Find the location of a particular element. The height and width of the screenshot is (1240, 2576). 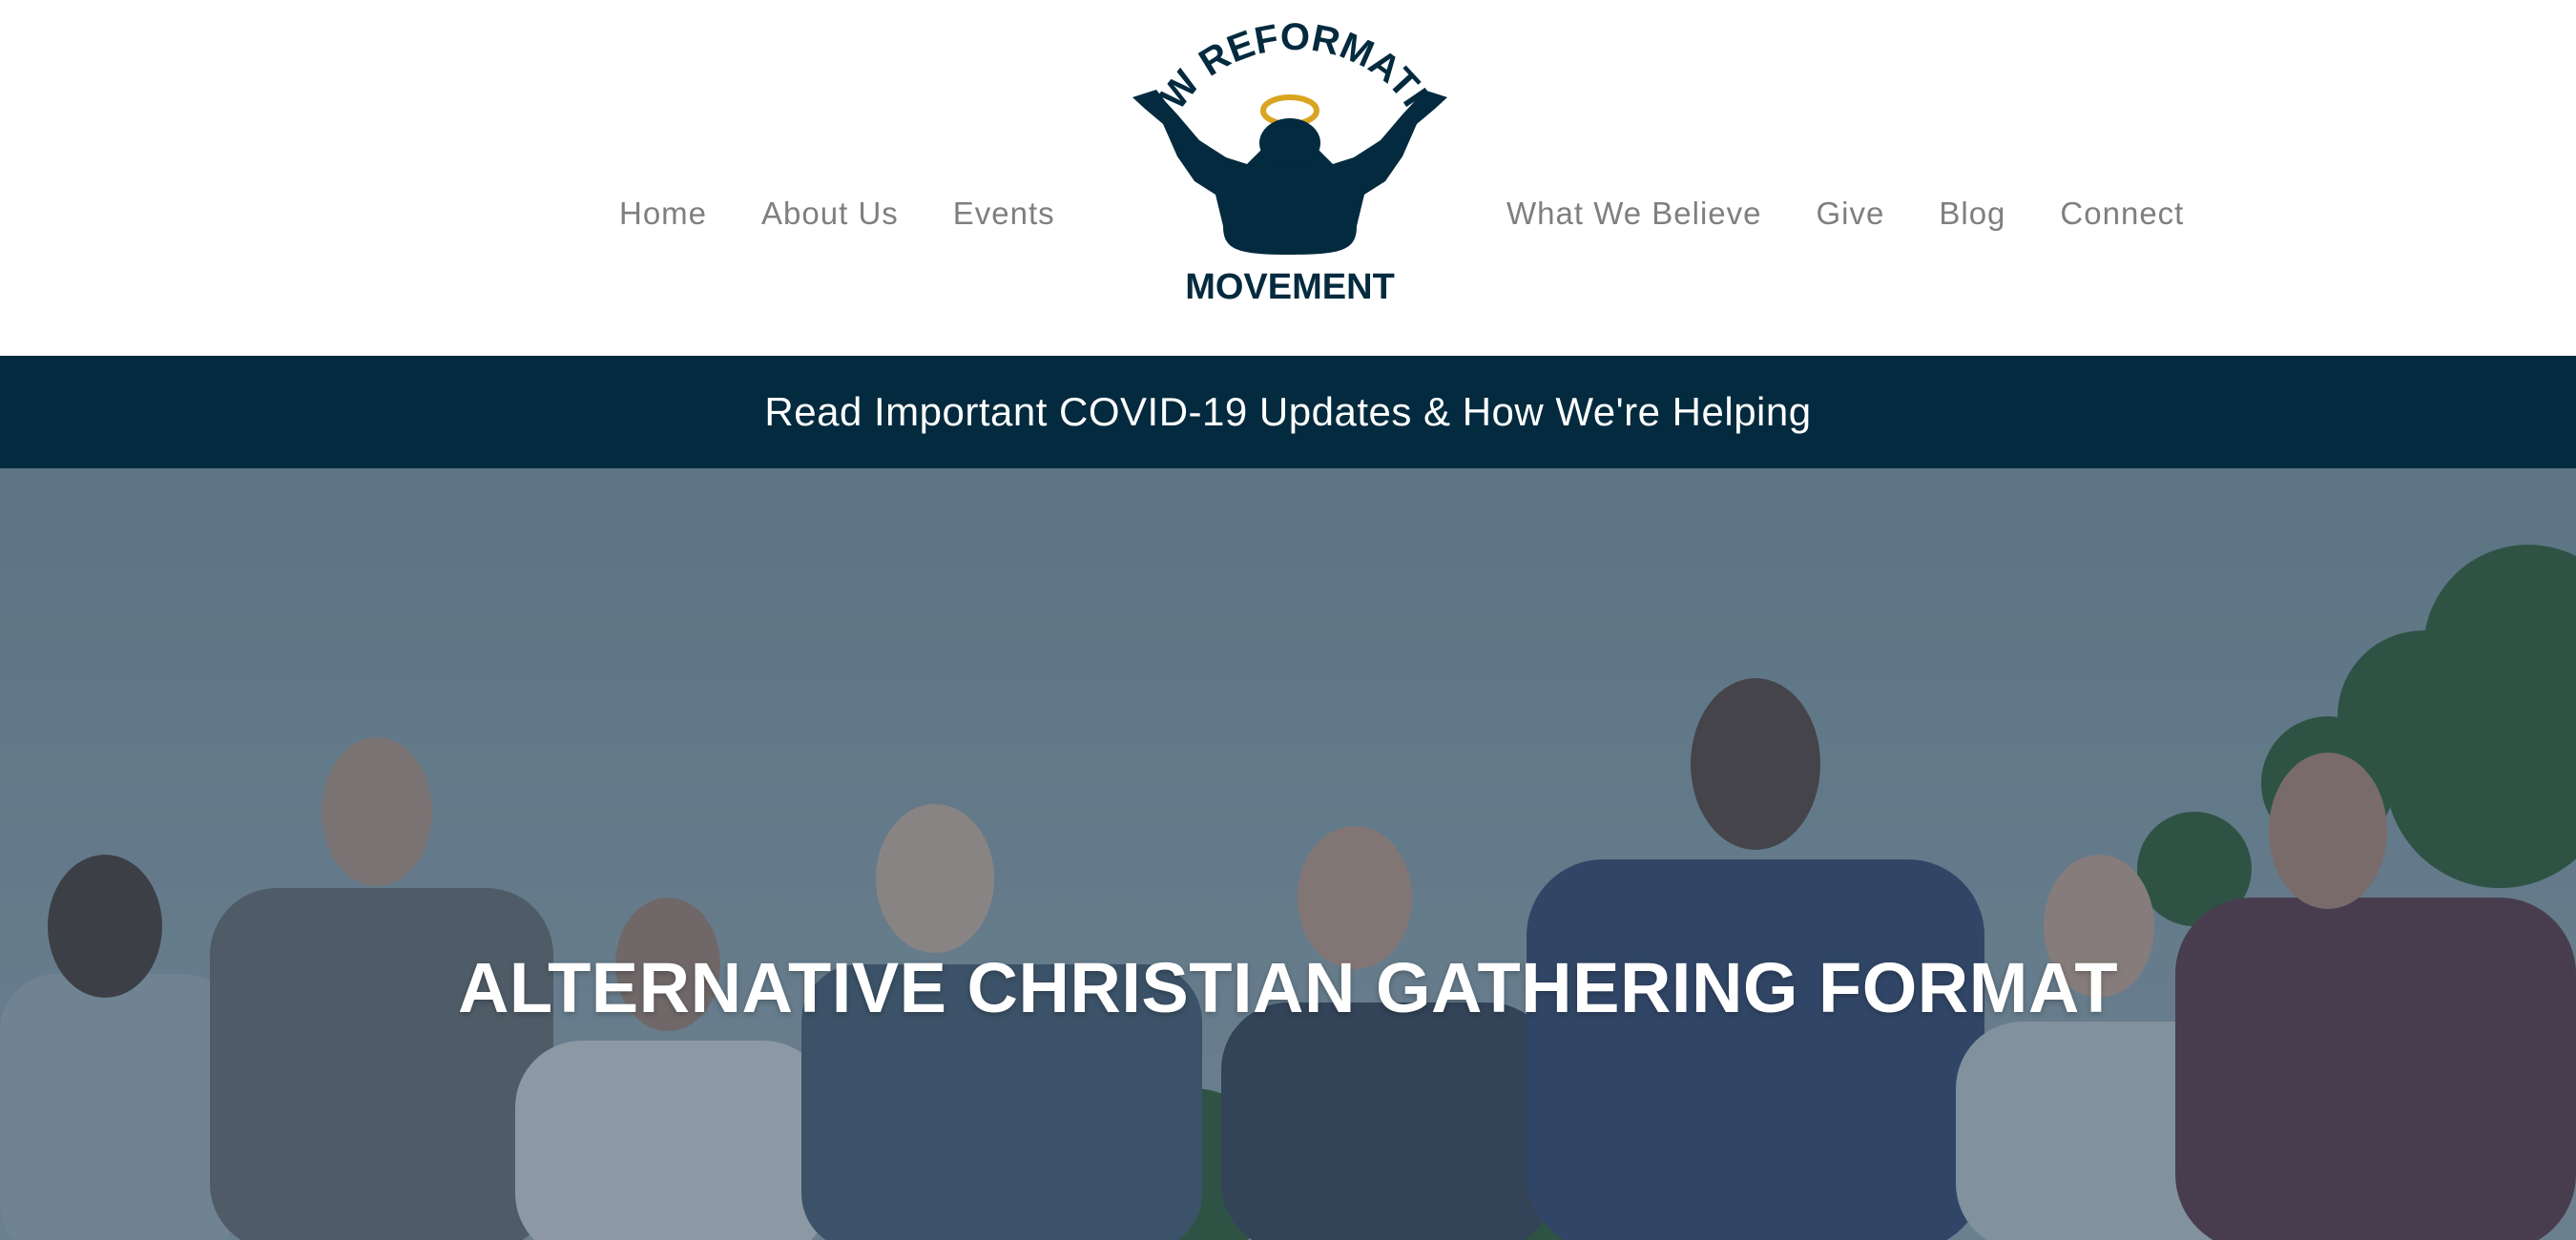

nav-blog-link: Blog is located at coordinates (1972, 214).